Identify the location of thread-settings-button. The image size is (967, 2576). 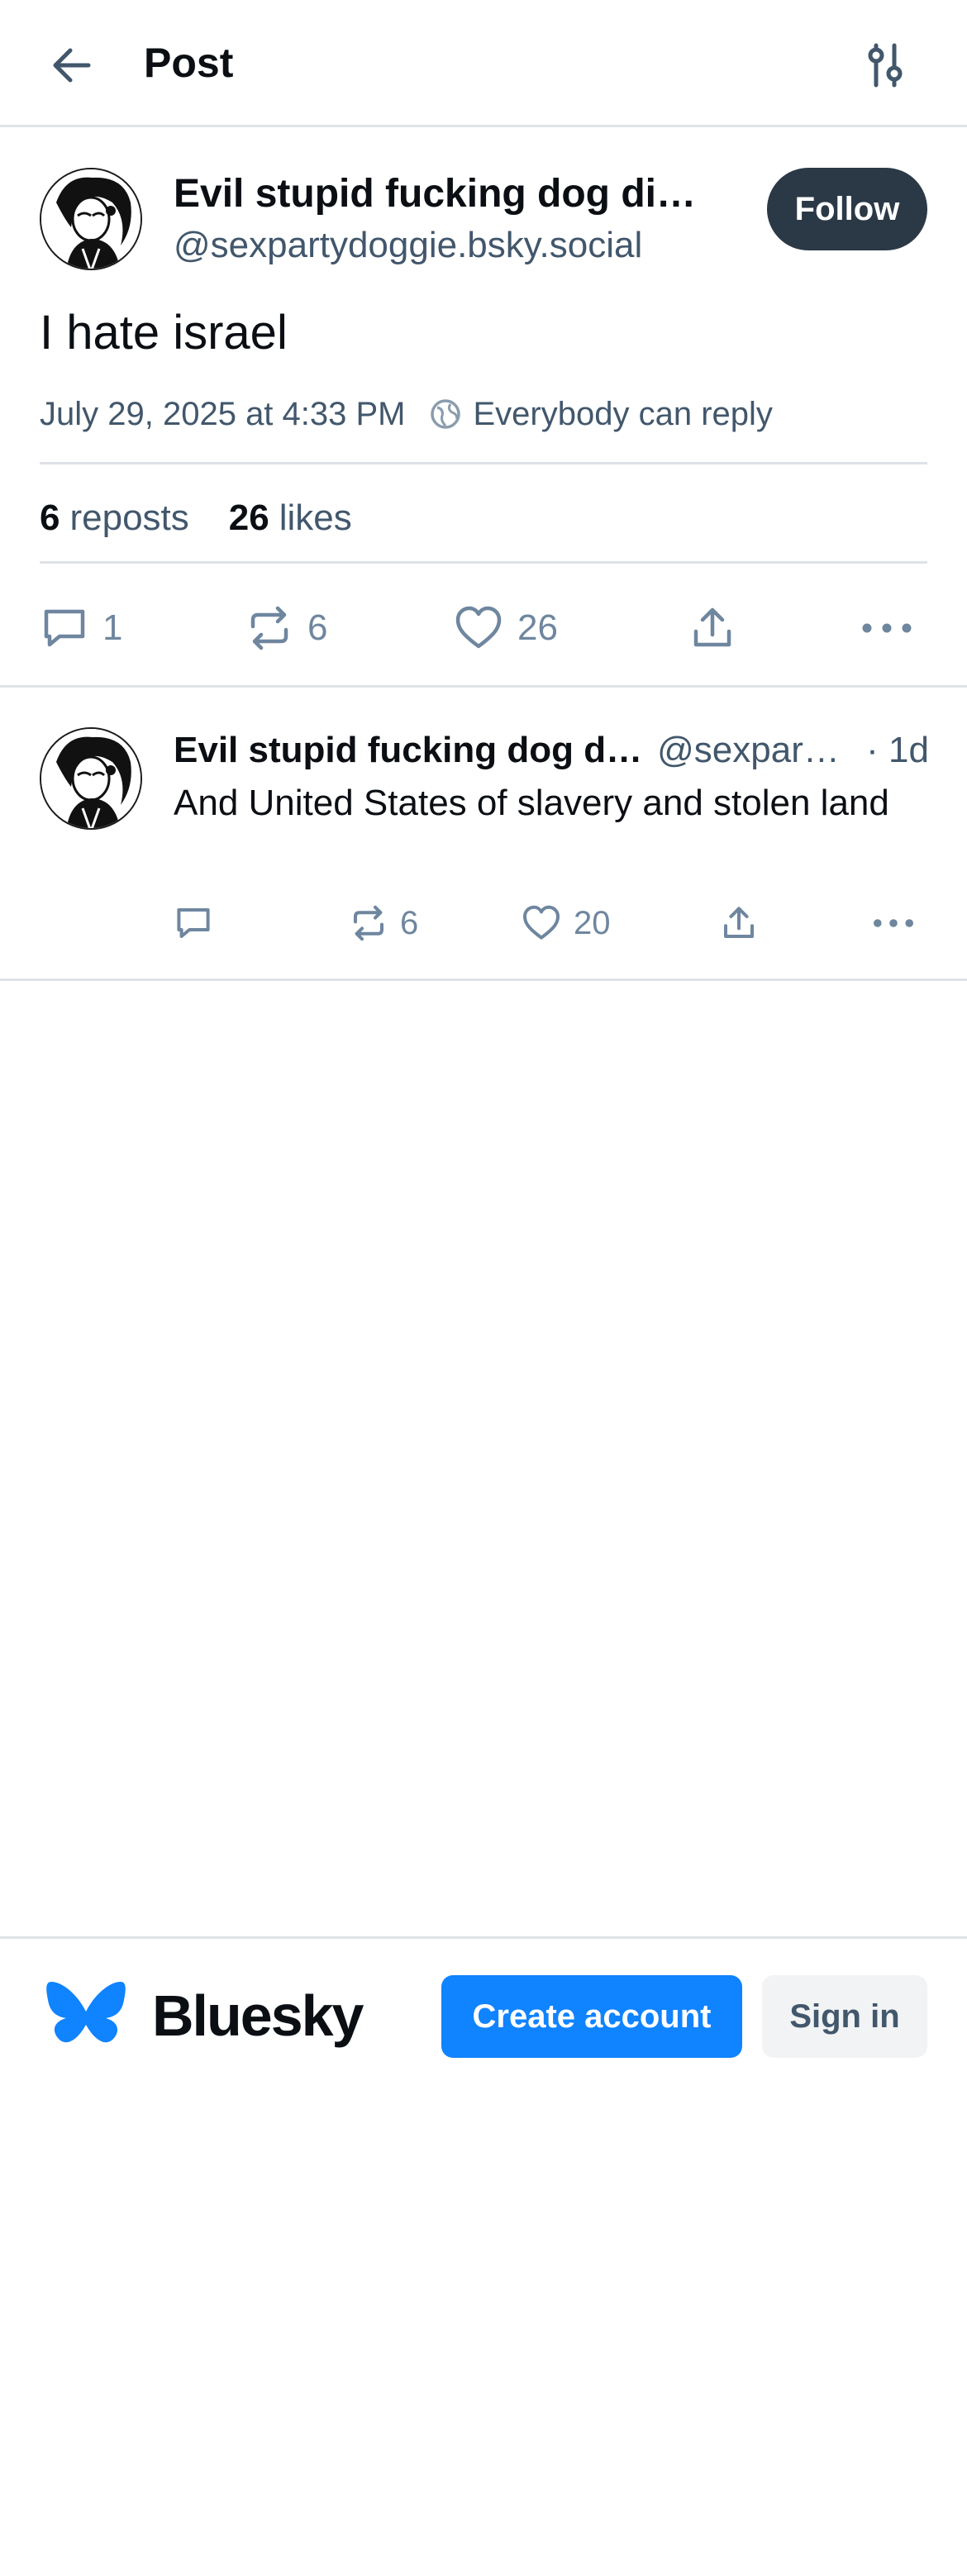
(885, 65).